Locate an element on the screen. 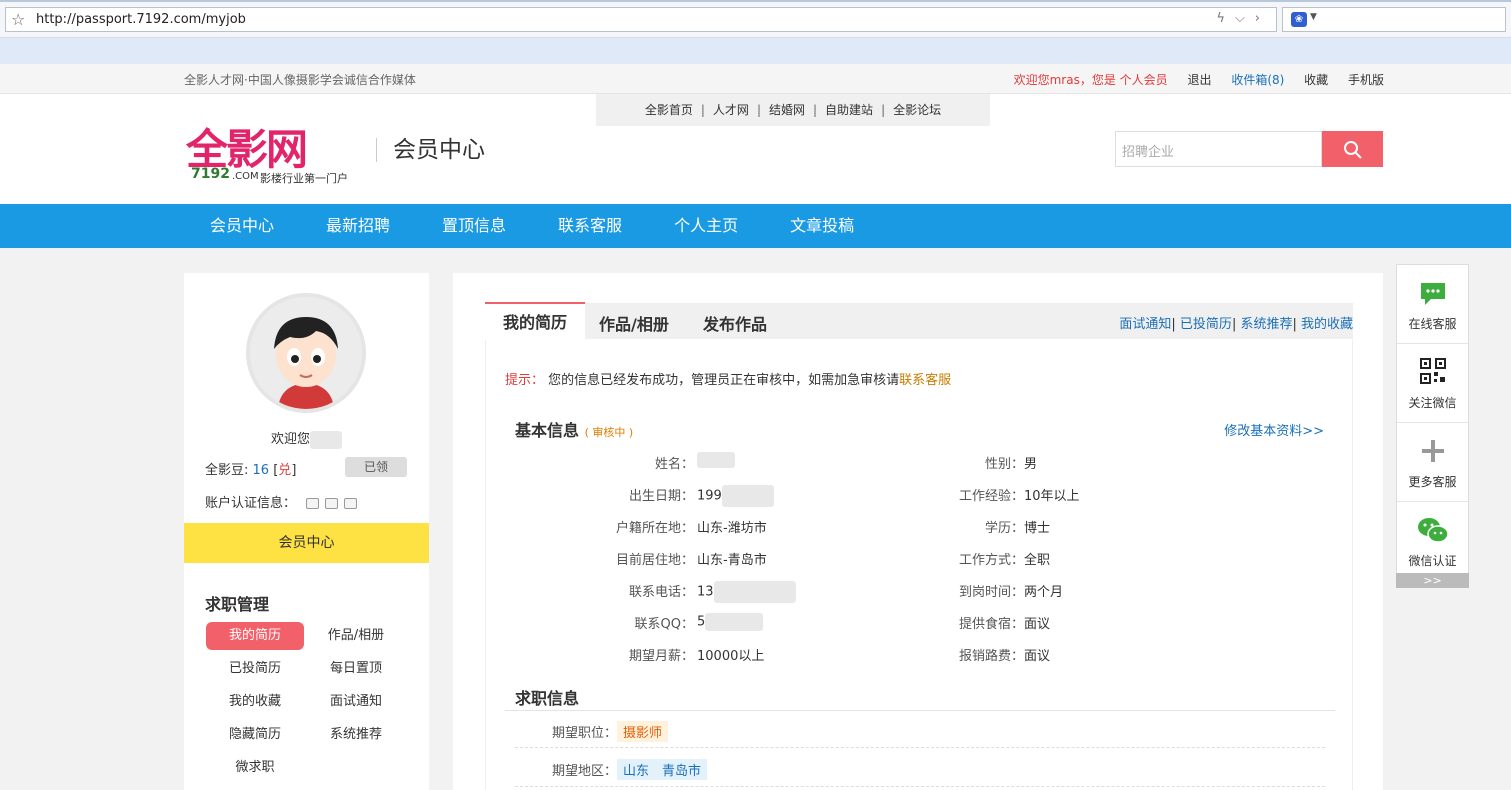 The height and width of the screenshot is (790, 1511). follow-wechat-button: 关注微信 is located at coordinates (1432, 383).